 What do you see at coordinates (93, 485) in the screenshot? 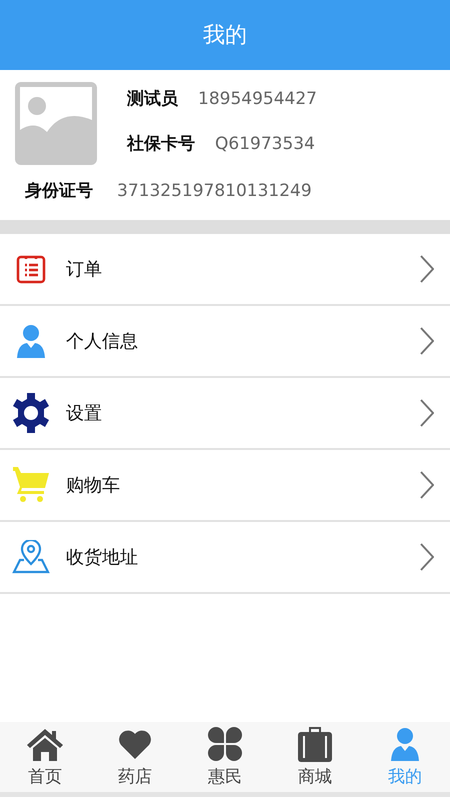
I see `menu-label: 购物车` at bounding box center [93, 485].